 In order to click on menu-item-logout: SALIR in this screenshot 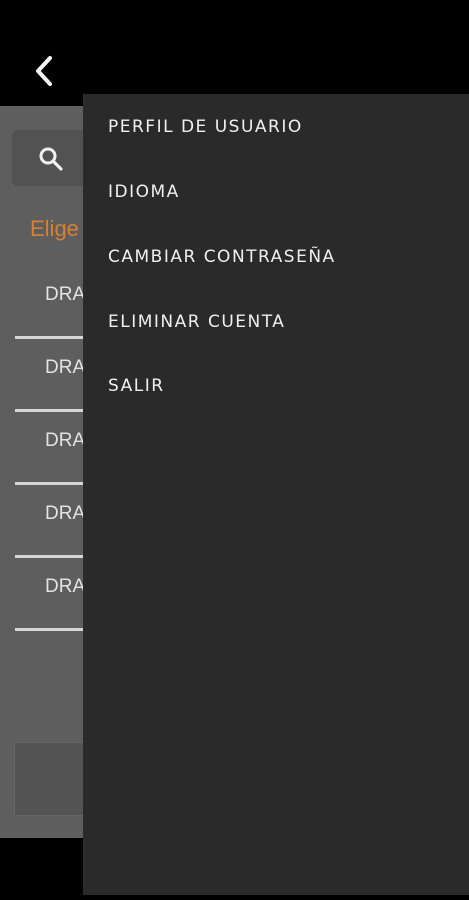, I will do `click(136, 386)`.